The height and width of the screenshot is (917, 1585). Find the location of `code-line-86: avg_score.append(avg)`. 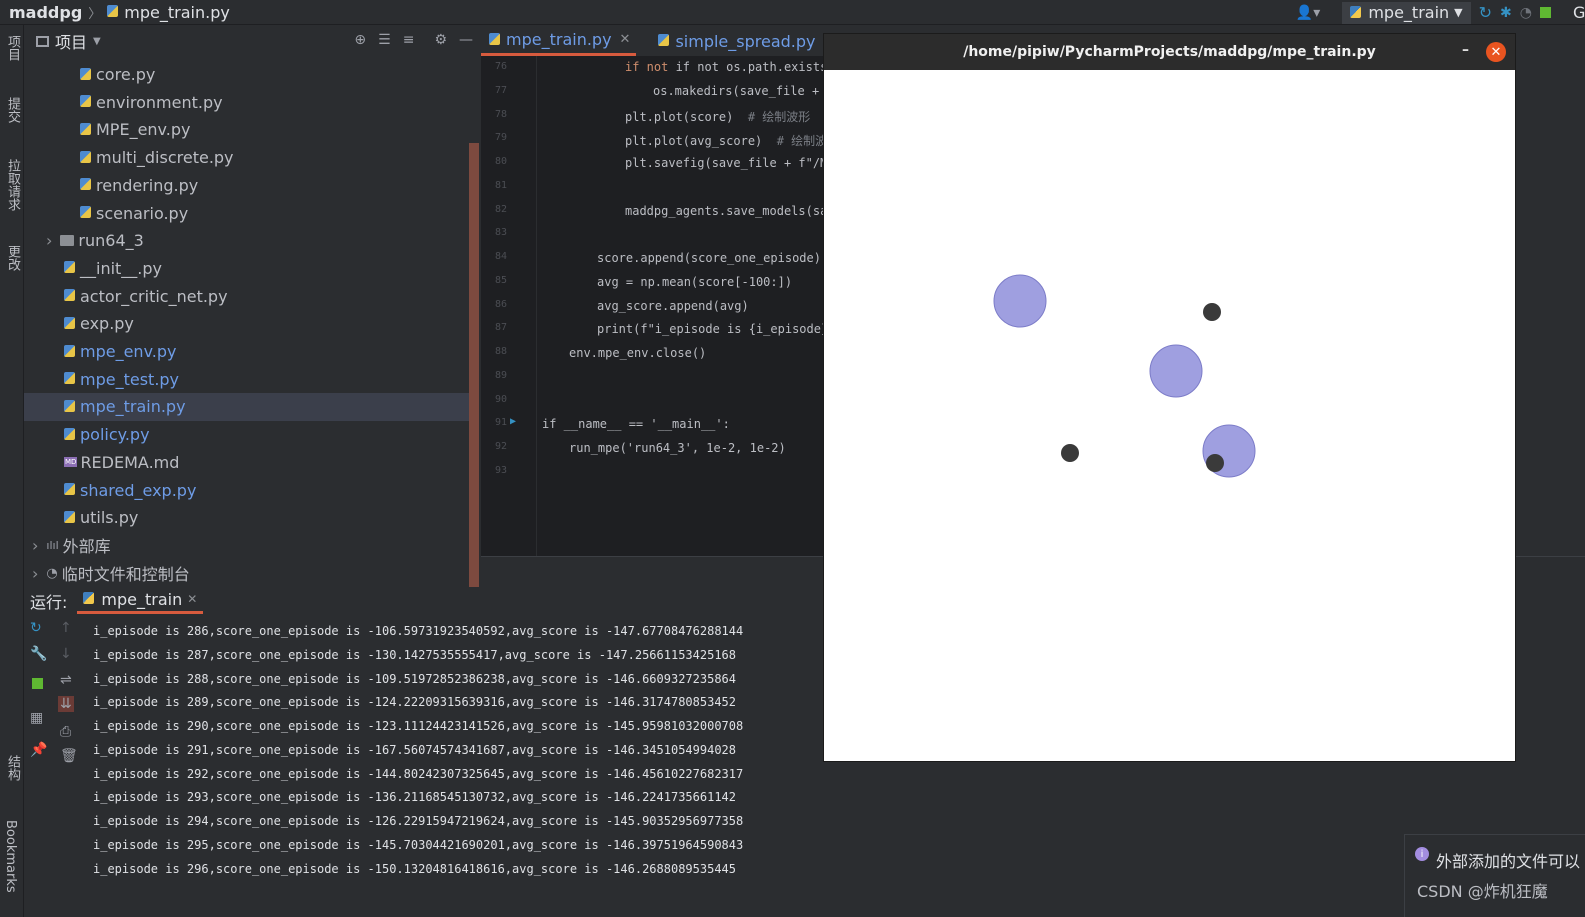

code-line-86: avg_score.append(avg) is located at coordinates (673, 306).